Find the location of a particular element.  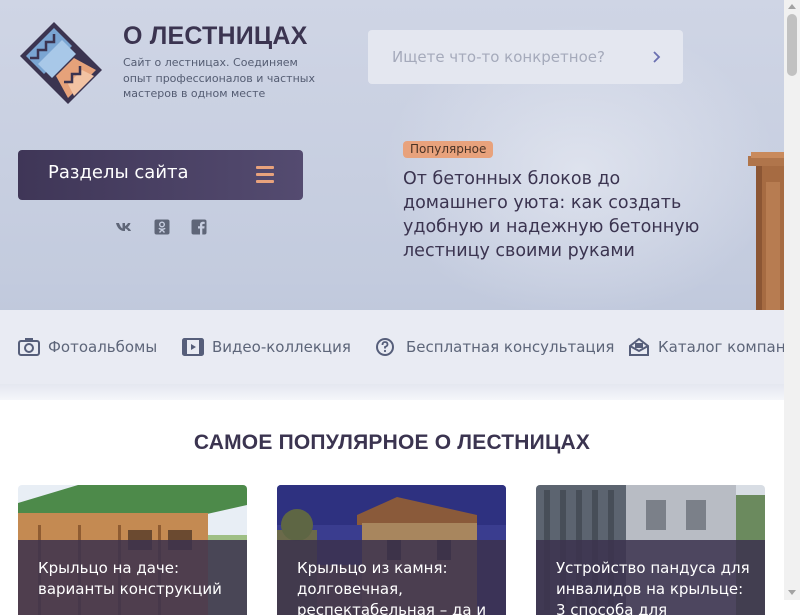

search-input is located at coordinates (503, 57).